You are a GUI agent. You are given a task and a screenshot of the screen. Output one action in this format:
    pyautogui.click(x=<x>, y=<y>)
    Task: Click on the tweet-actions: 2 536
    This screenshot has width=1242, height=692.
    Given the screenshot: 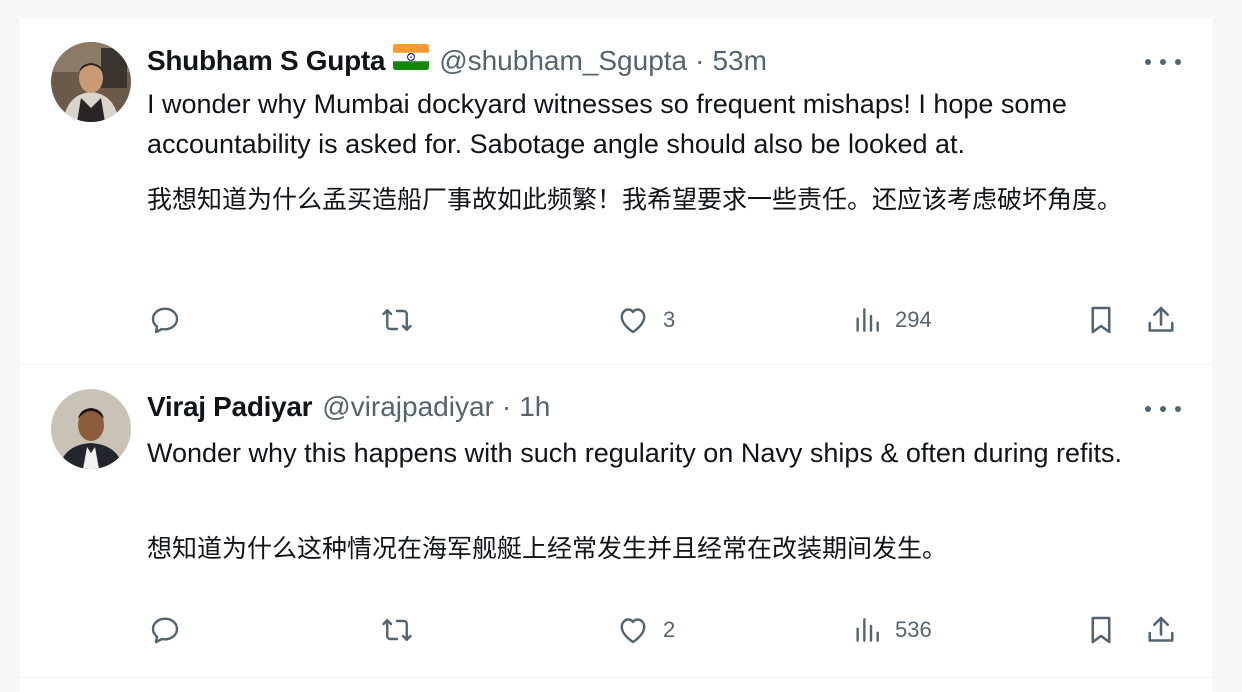 What is the action you would take?
    pyautogui.click(x=667, y=630)
    